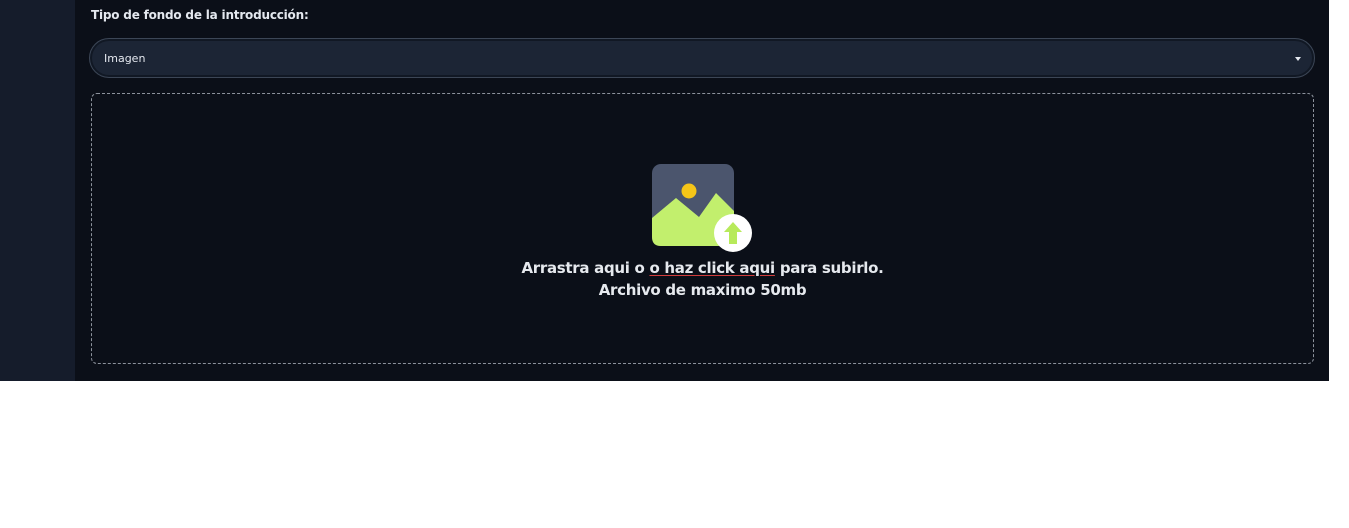 This screenshot has height=528, width=1349. What do you see at coordinates (585, 268) in the screenshot?
I see `dropzone-text-before: Arrastra aqui o` at bounding box center [585, 268].